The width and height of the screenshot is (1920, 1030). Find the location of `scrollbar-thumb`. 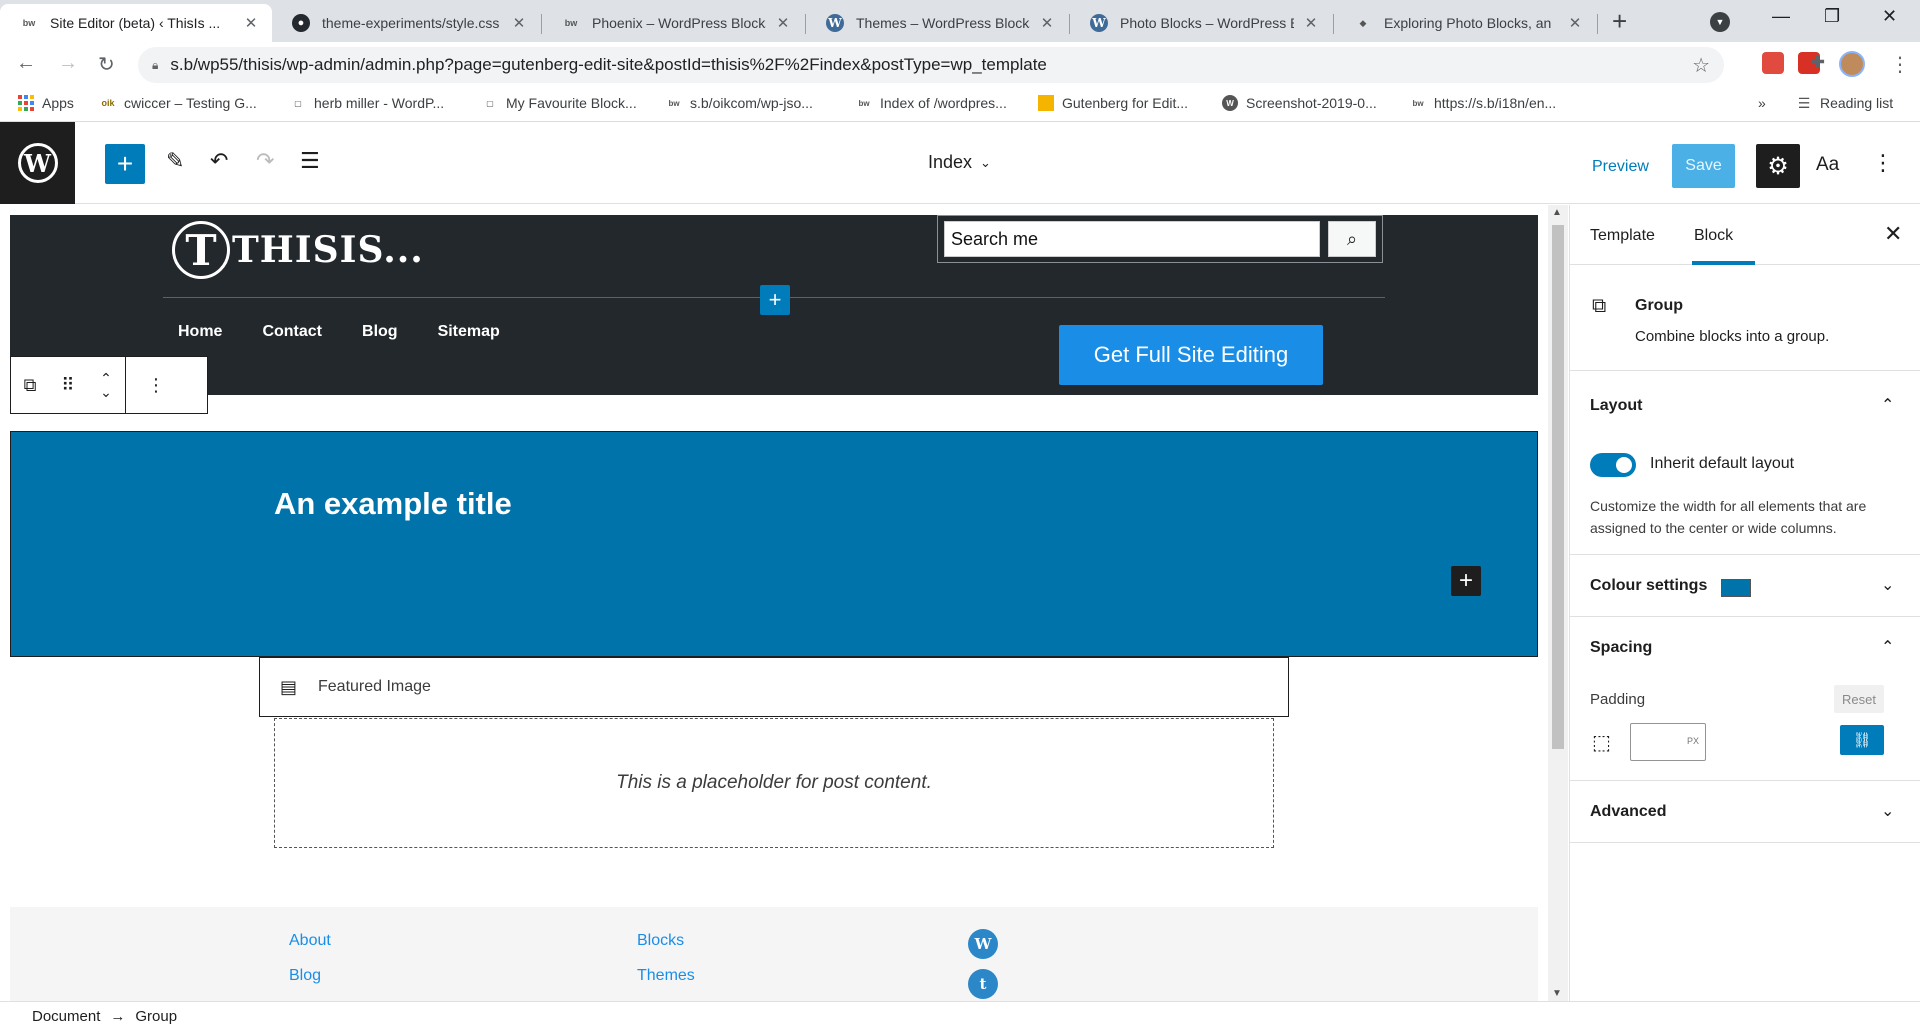

scrollbar-thumb is located at coordinates (1558, 487).